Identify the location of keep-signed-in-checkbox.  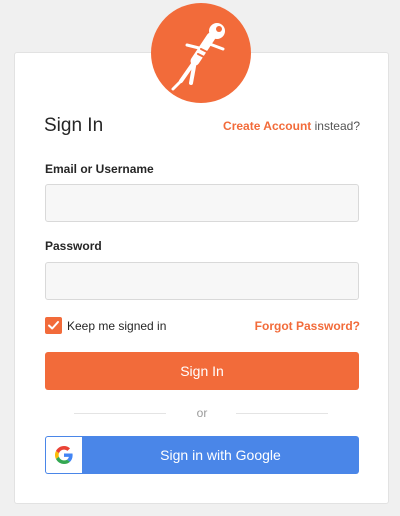
(53, 325).